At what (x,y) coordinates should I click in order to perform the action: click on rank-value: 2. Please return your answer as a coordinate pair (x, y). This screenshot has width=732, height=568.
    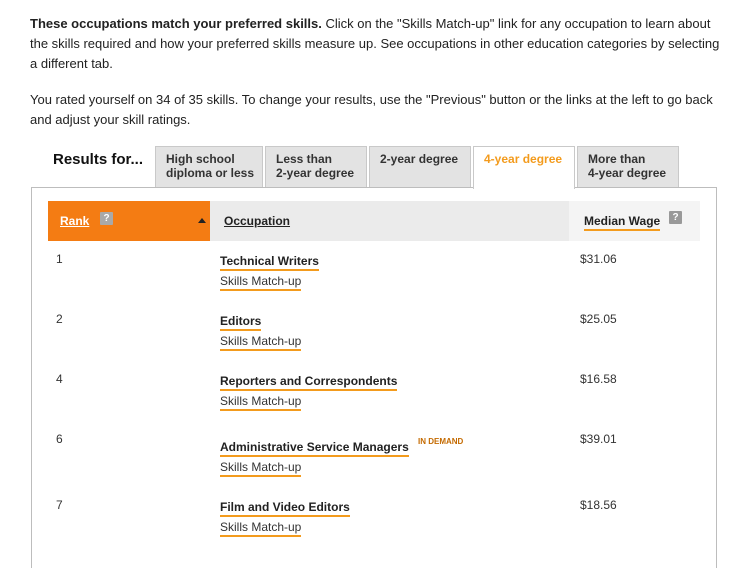
    Looking at the image, I should click on (59, 319).